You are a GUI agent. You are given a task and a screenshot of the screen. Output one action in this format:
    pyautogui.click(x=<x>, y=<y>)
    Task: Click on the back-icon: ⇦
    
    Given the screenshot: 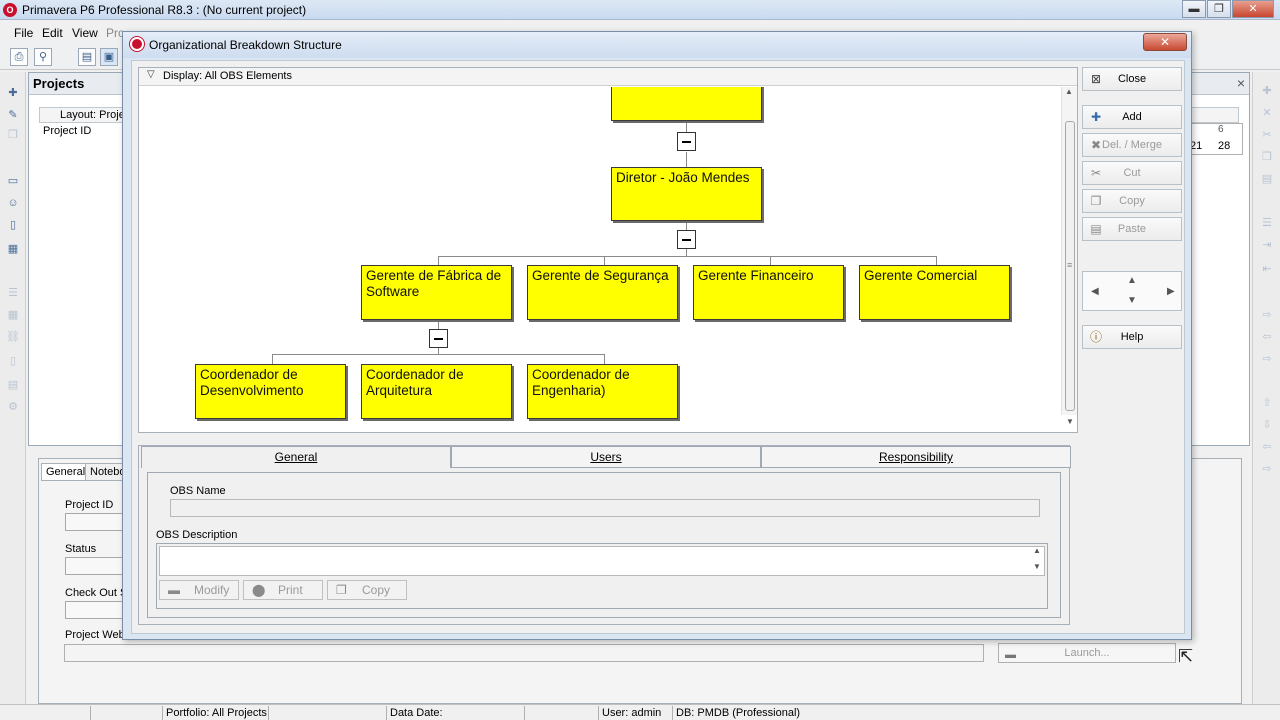 What is the action you would take?
    pyautogui.click(x=1267, y=447)
    